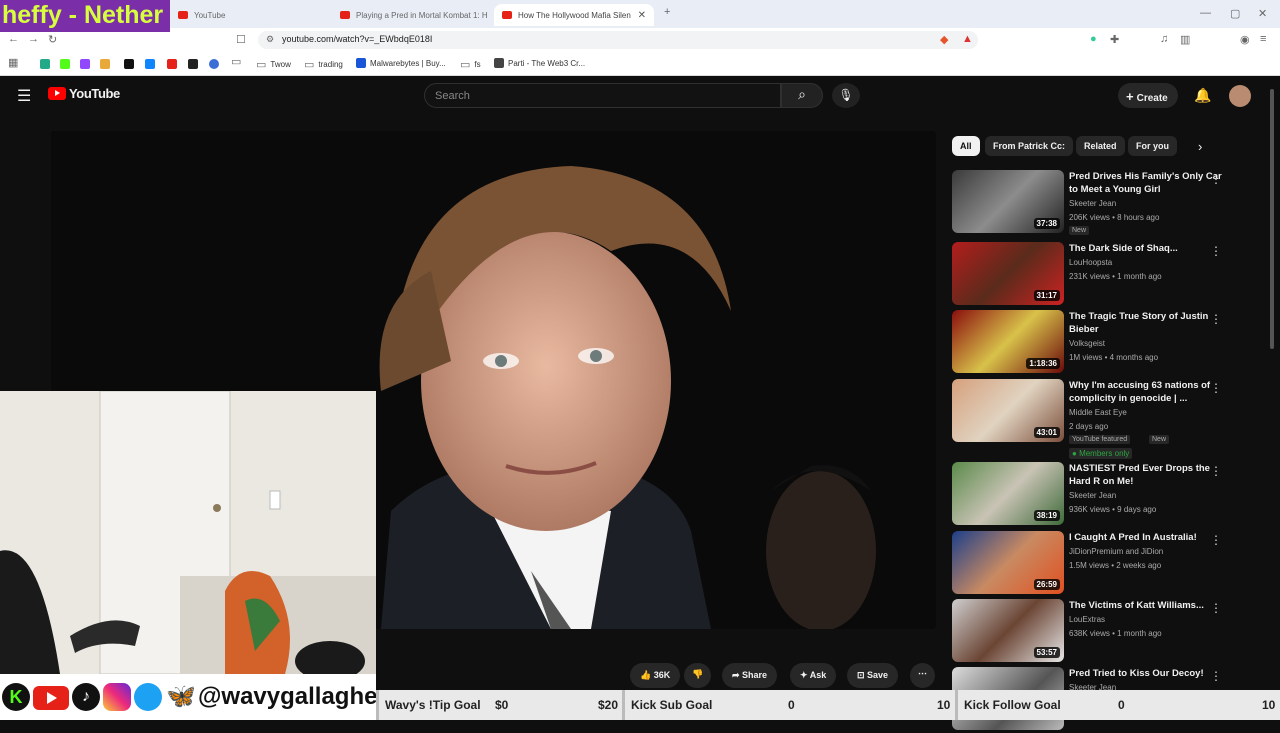 The width and height of the screenshot is (1280, 733). Describe the element at coordinates (84, 93) in the screenshot. I see `youtube-logo: YouTube` at that location.